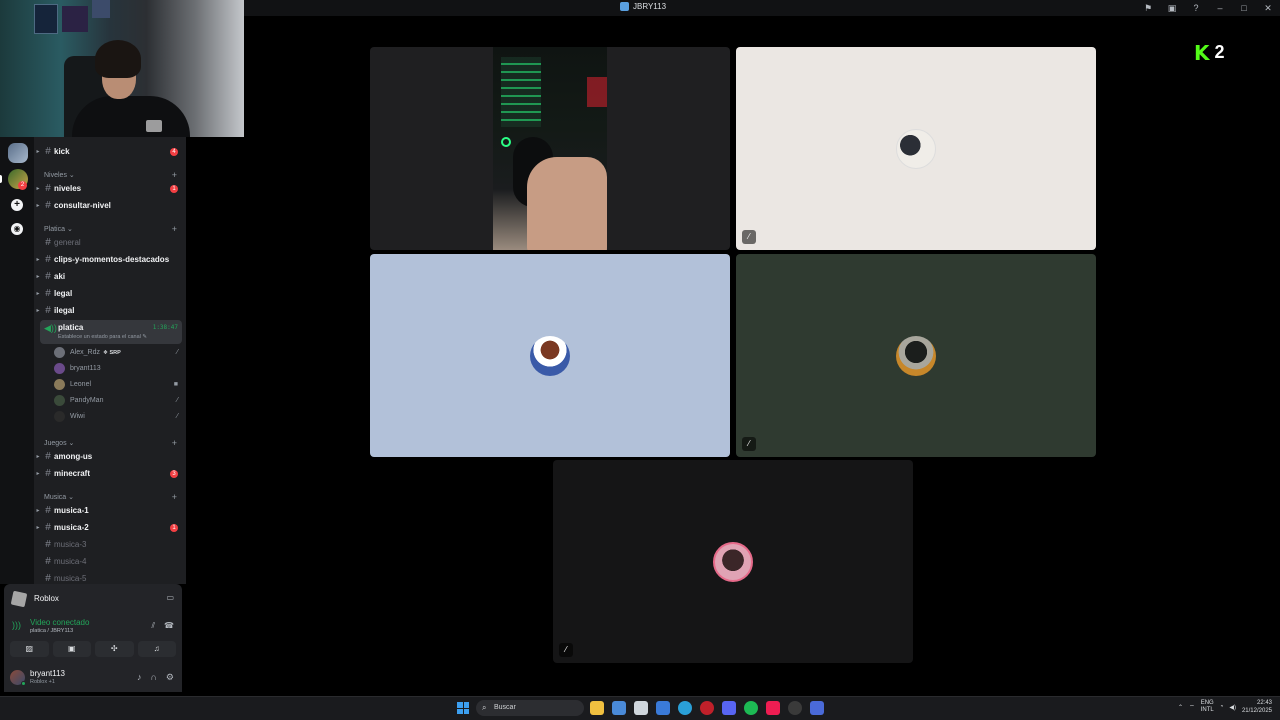 Image resolution: width=1280 pixels, height=720 pixels. What do you see at coordinates (110, 527) in the screenshot?
I see `channel-musica-2: ▸ # musica-2 1` at bounding box center [110, 527].